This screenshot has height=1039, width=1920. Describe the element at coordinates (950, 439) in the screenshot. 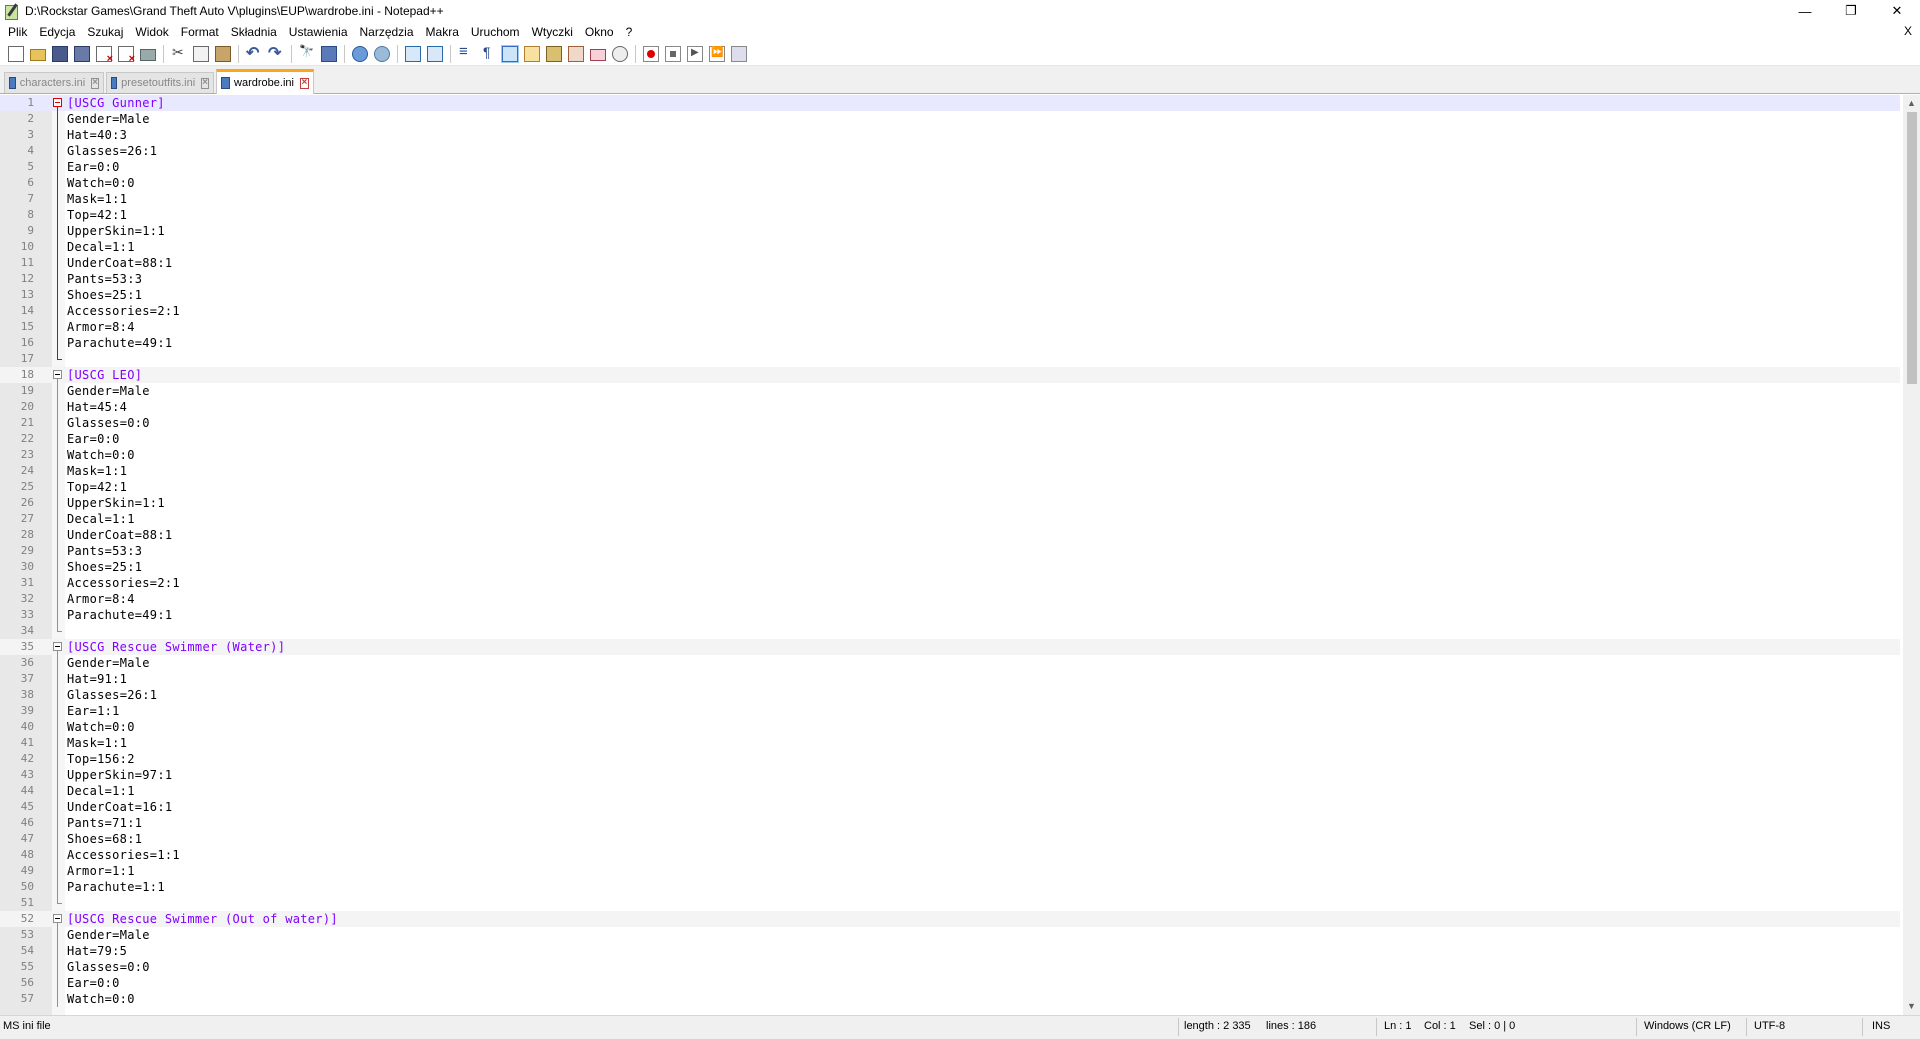

I see `code-line: 22 Ear=0:0` at that location.